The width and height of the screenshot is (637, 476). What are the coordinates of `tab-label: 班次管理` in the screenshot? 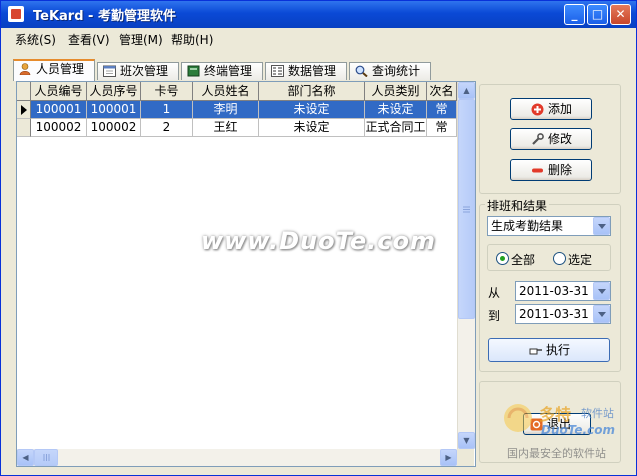 It's located at (144, 71).